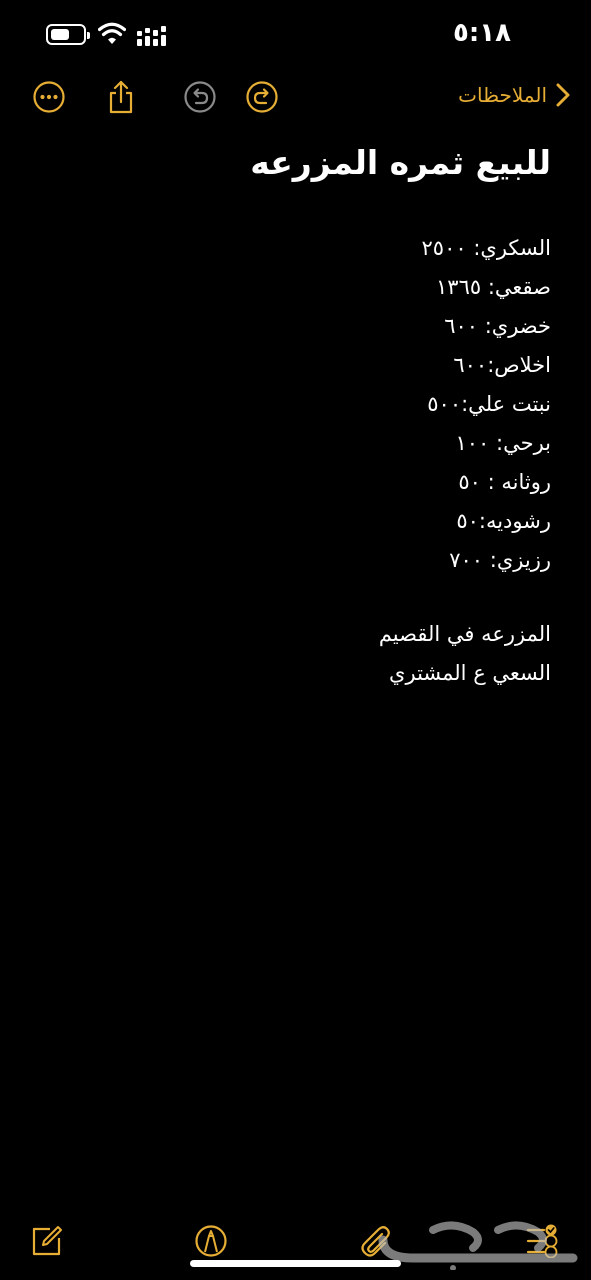  What do you see at coordinates (502, 365) in the screenshot?
I see `note-line: اخلاص:٦٠٠` at bounding box center [502, 365].